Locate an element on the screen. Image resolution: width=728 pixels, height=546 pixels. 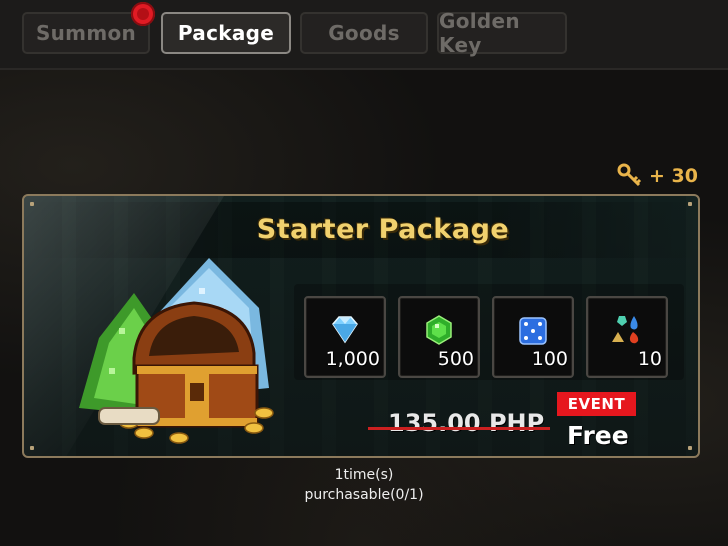
package-title: Starter Package is located at coordinates (383, 229).